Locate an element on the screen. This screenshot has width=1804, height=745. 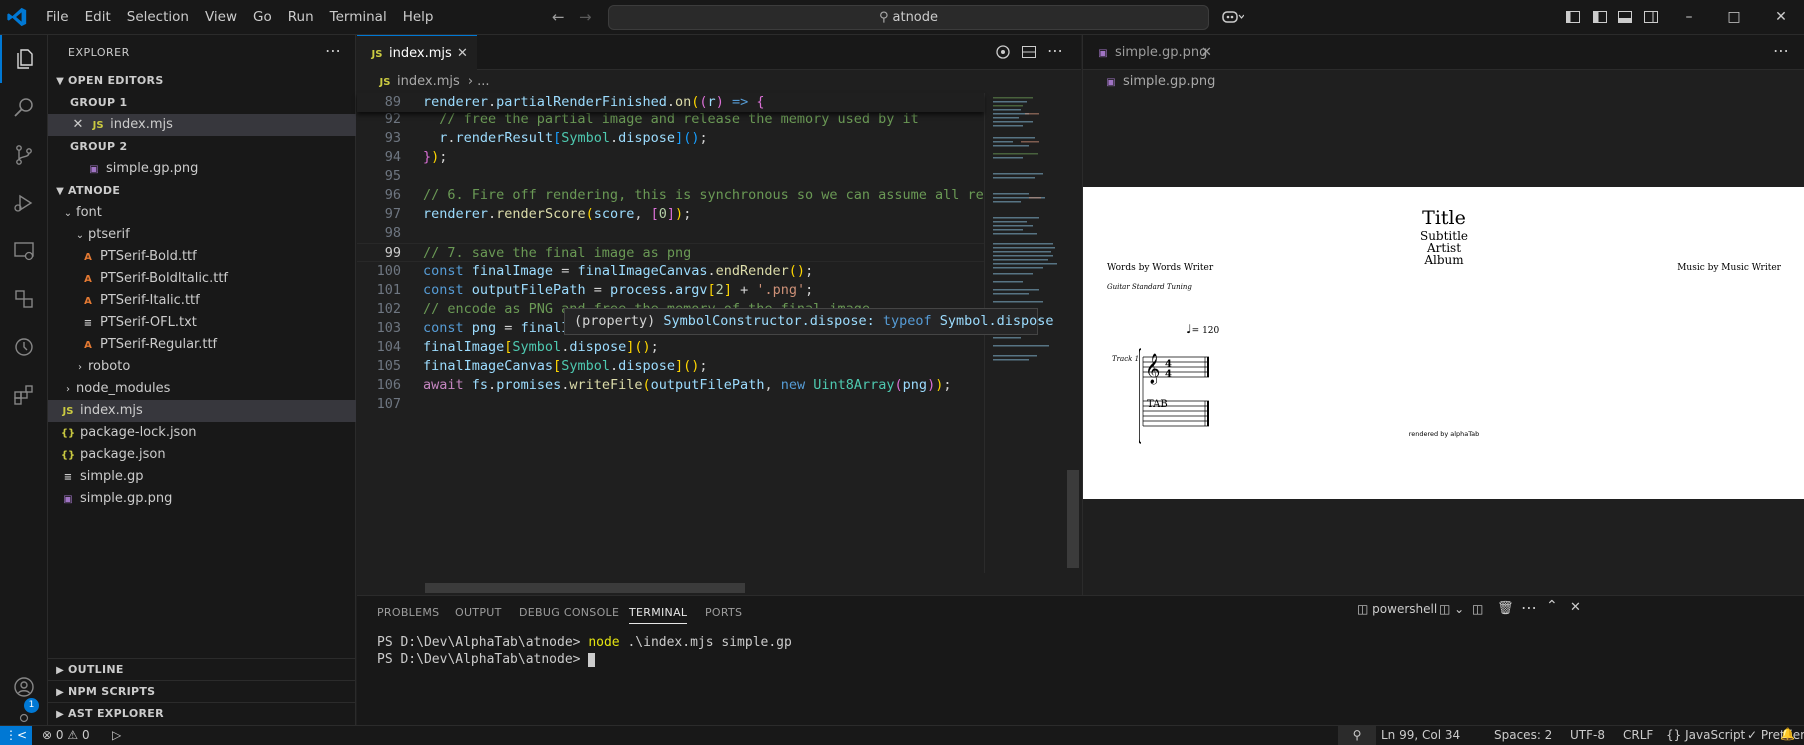
new-terminal-dropdown: ◫ ⌄ is located at coordinates (1451, 609).